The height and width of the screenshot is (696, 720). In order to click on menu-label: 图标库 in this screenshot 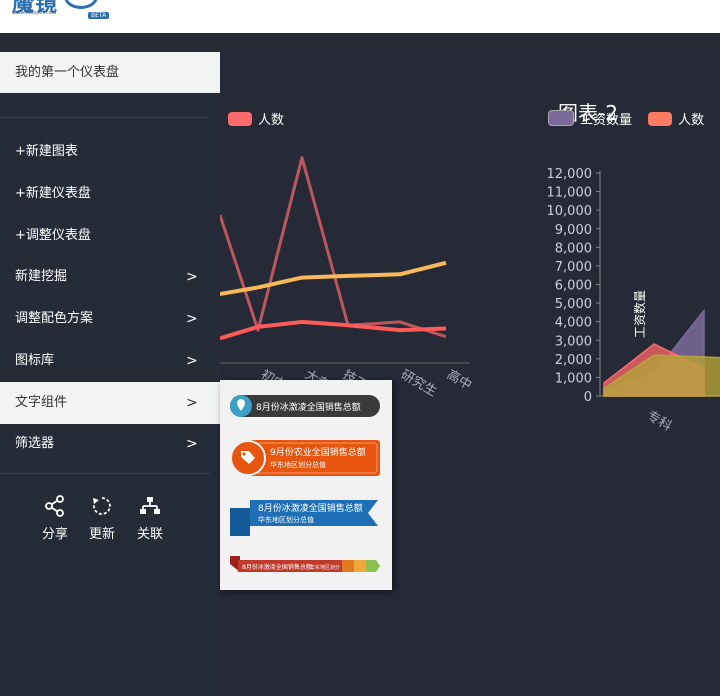, I will do `click(35, 360)`.